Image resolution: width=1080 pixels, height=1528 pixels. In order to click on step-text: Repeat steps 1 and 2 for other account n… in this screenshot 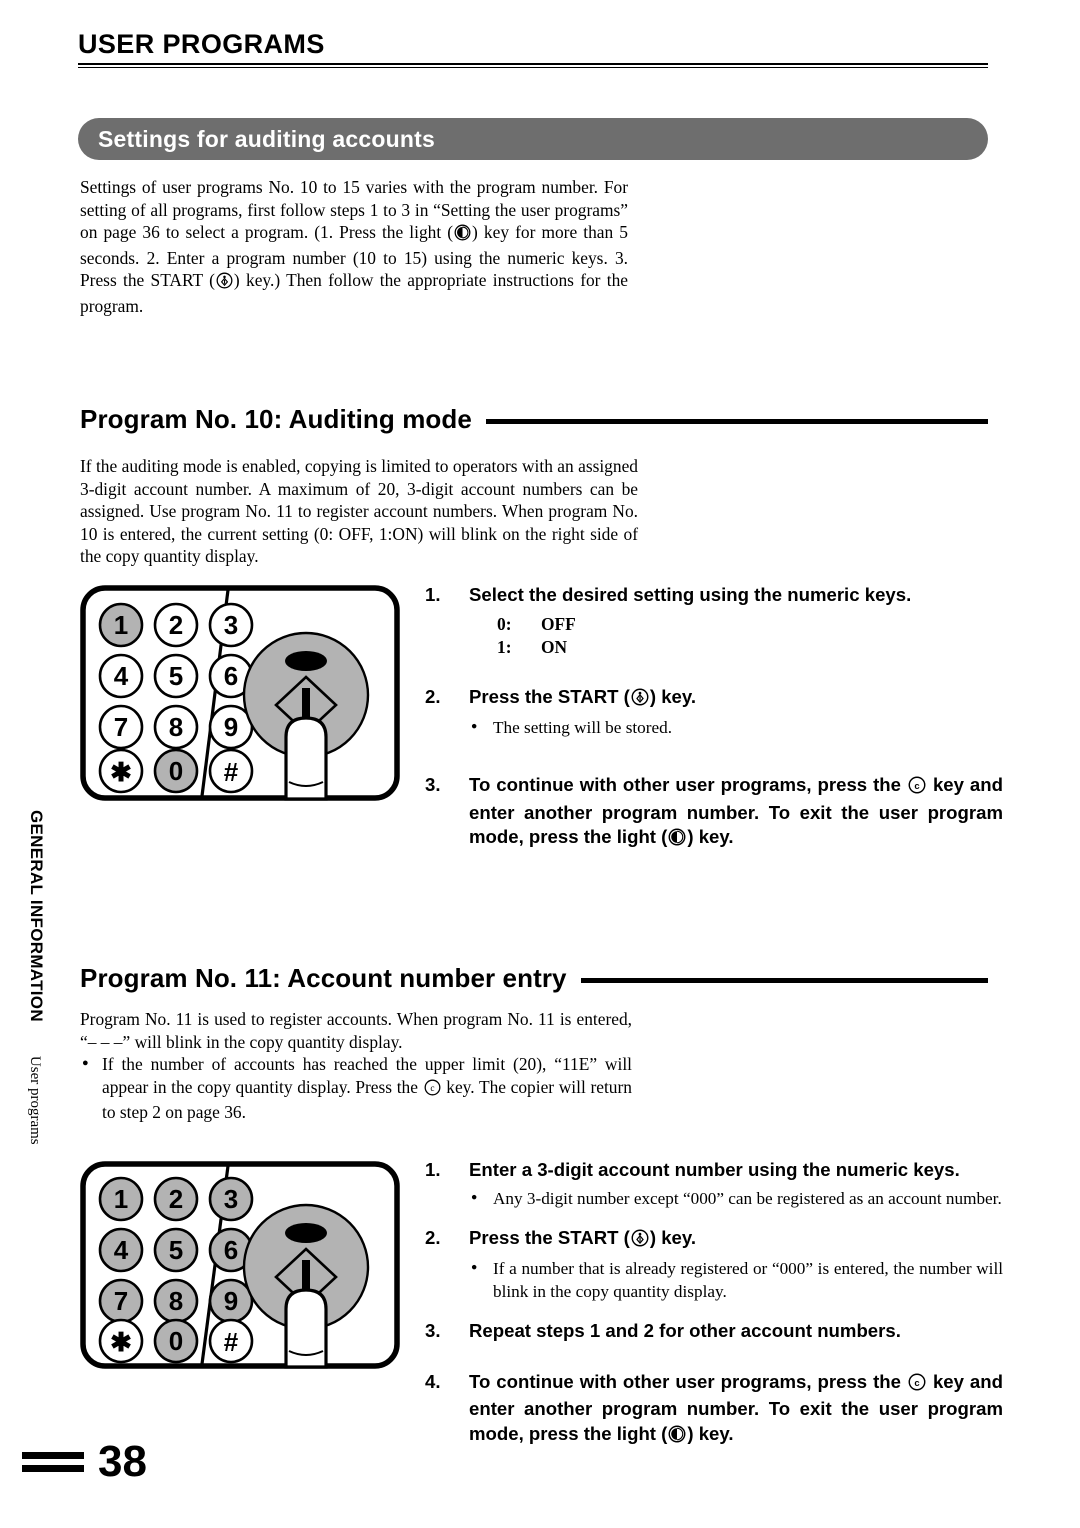, I will do `click(685, 1331)`.